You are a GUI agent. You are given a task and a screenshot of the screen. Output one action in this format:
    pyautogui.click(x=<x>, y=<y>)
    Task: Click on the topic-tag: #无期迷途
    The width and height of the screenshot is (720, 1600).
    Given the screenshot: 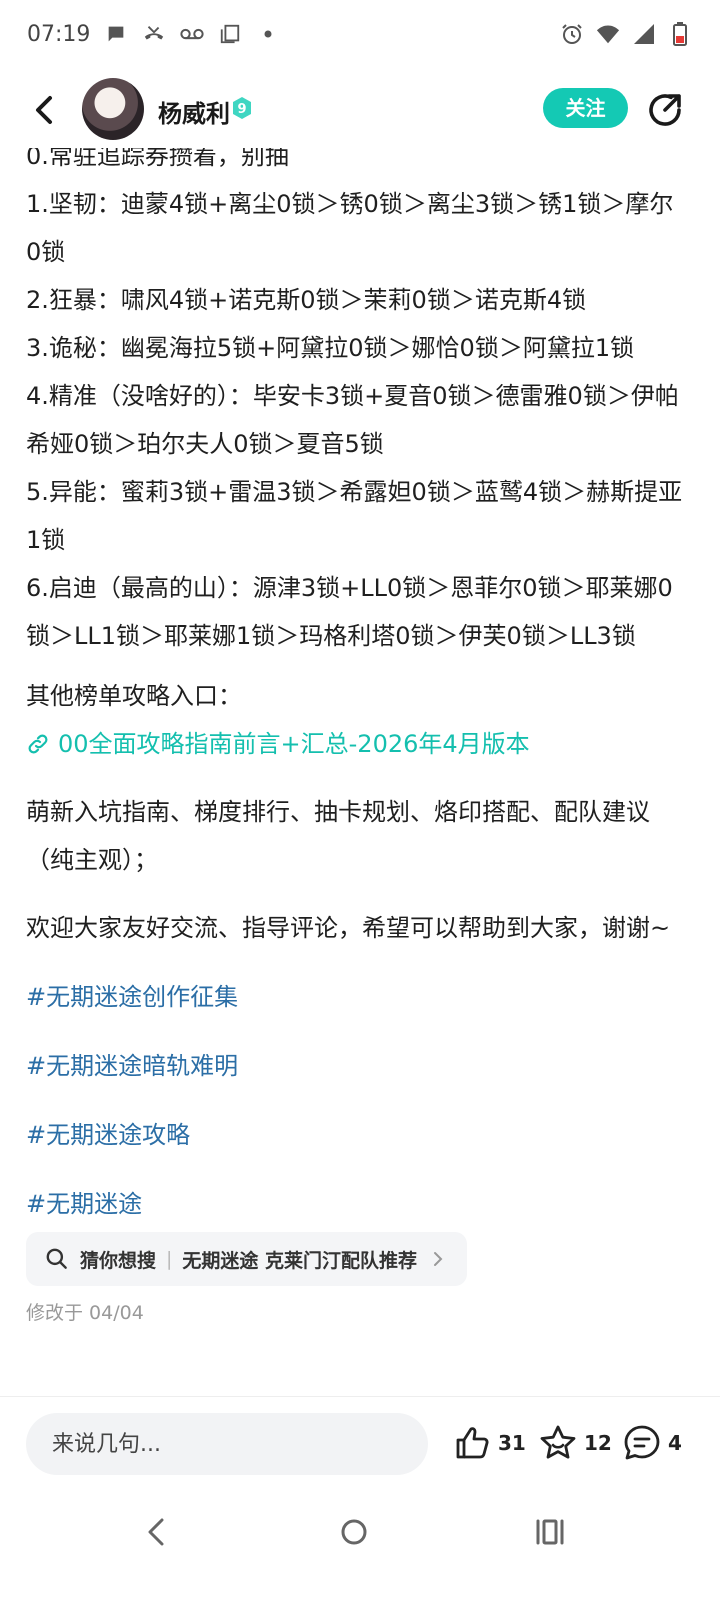 What is the action you would take?
    pyautogui.click(x=356, y=1204)
    